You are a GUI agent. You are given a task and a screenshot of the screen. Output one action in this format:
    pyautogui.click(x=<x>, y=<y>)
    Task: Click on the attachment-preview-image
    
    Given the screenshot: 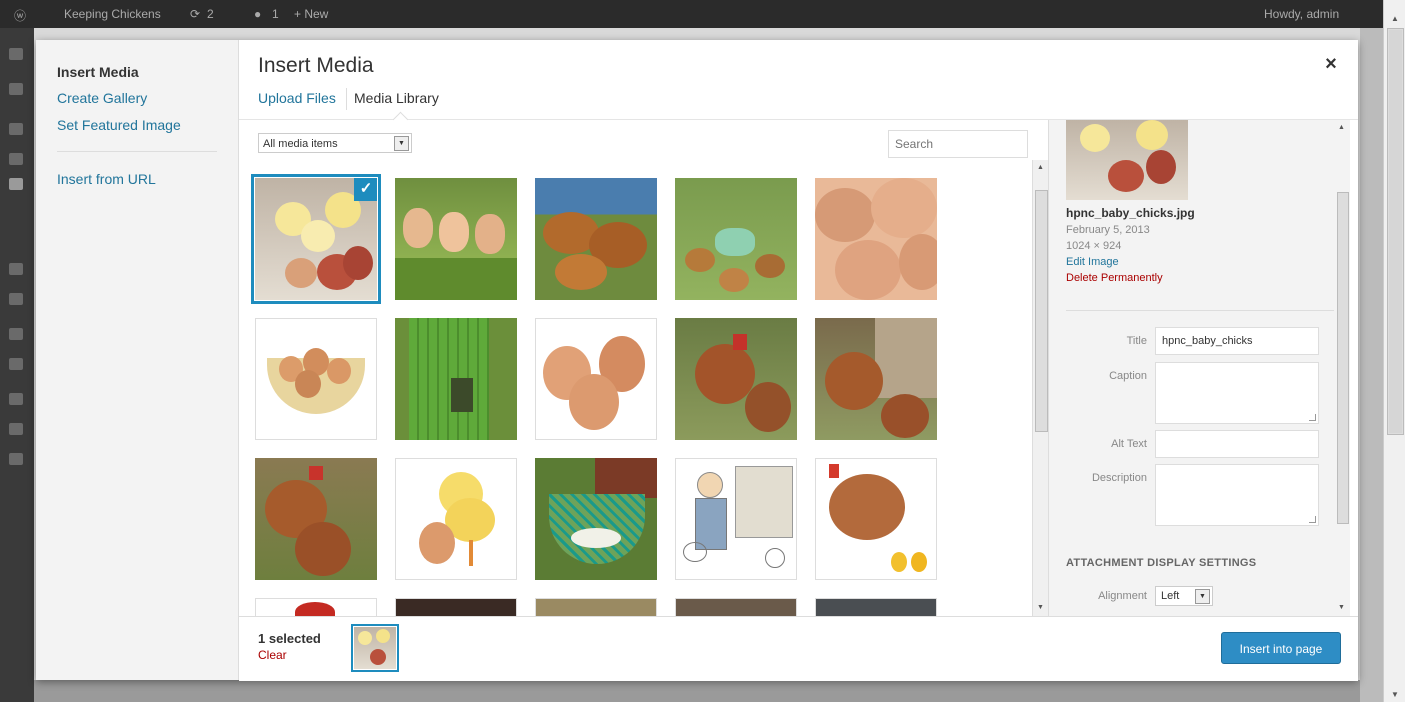 What is the action you would take?
    pyautogui.click(x=1127, y=160)
    